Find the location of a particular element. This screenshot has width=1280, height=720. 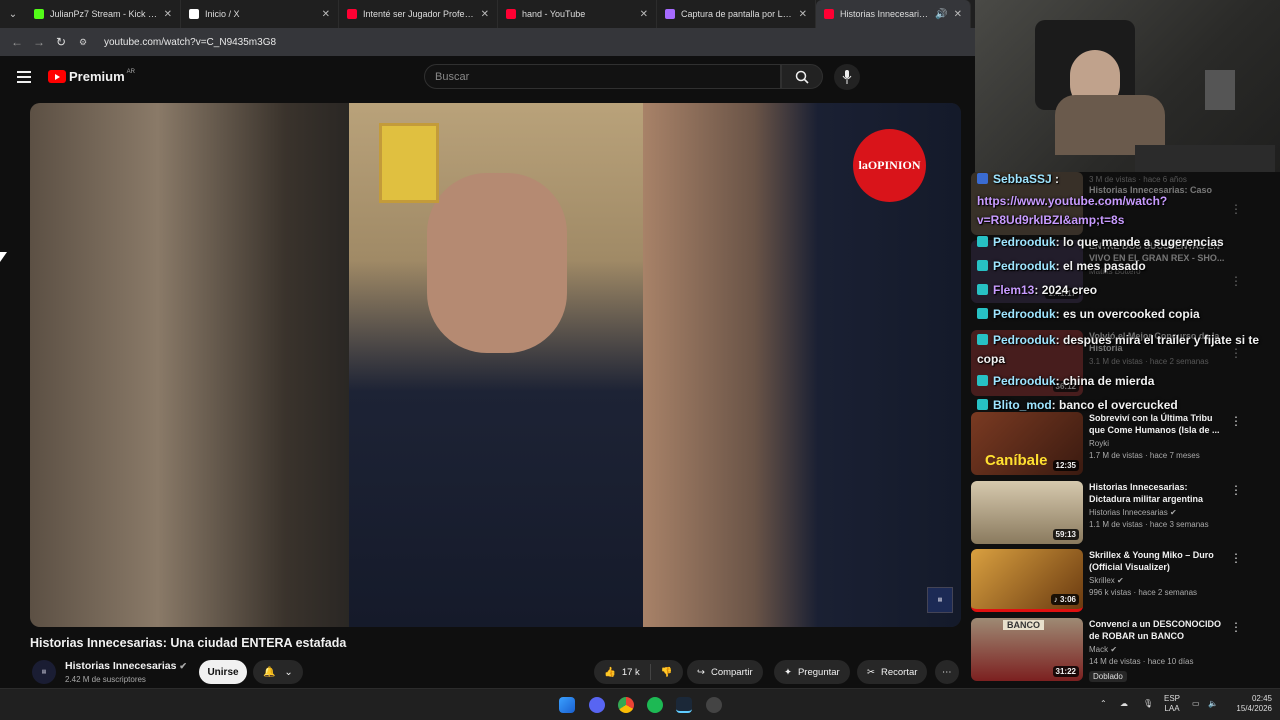

channel-watermark: ▦ is located at coordinates (940, 600).